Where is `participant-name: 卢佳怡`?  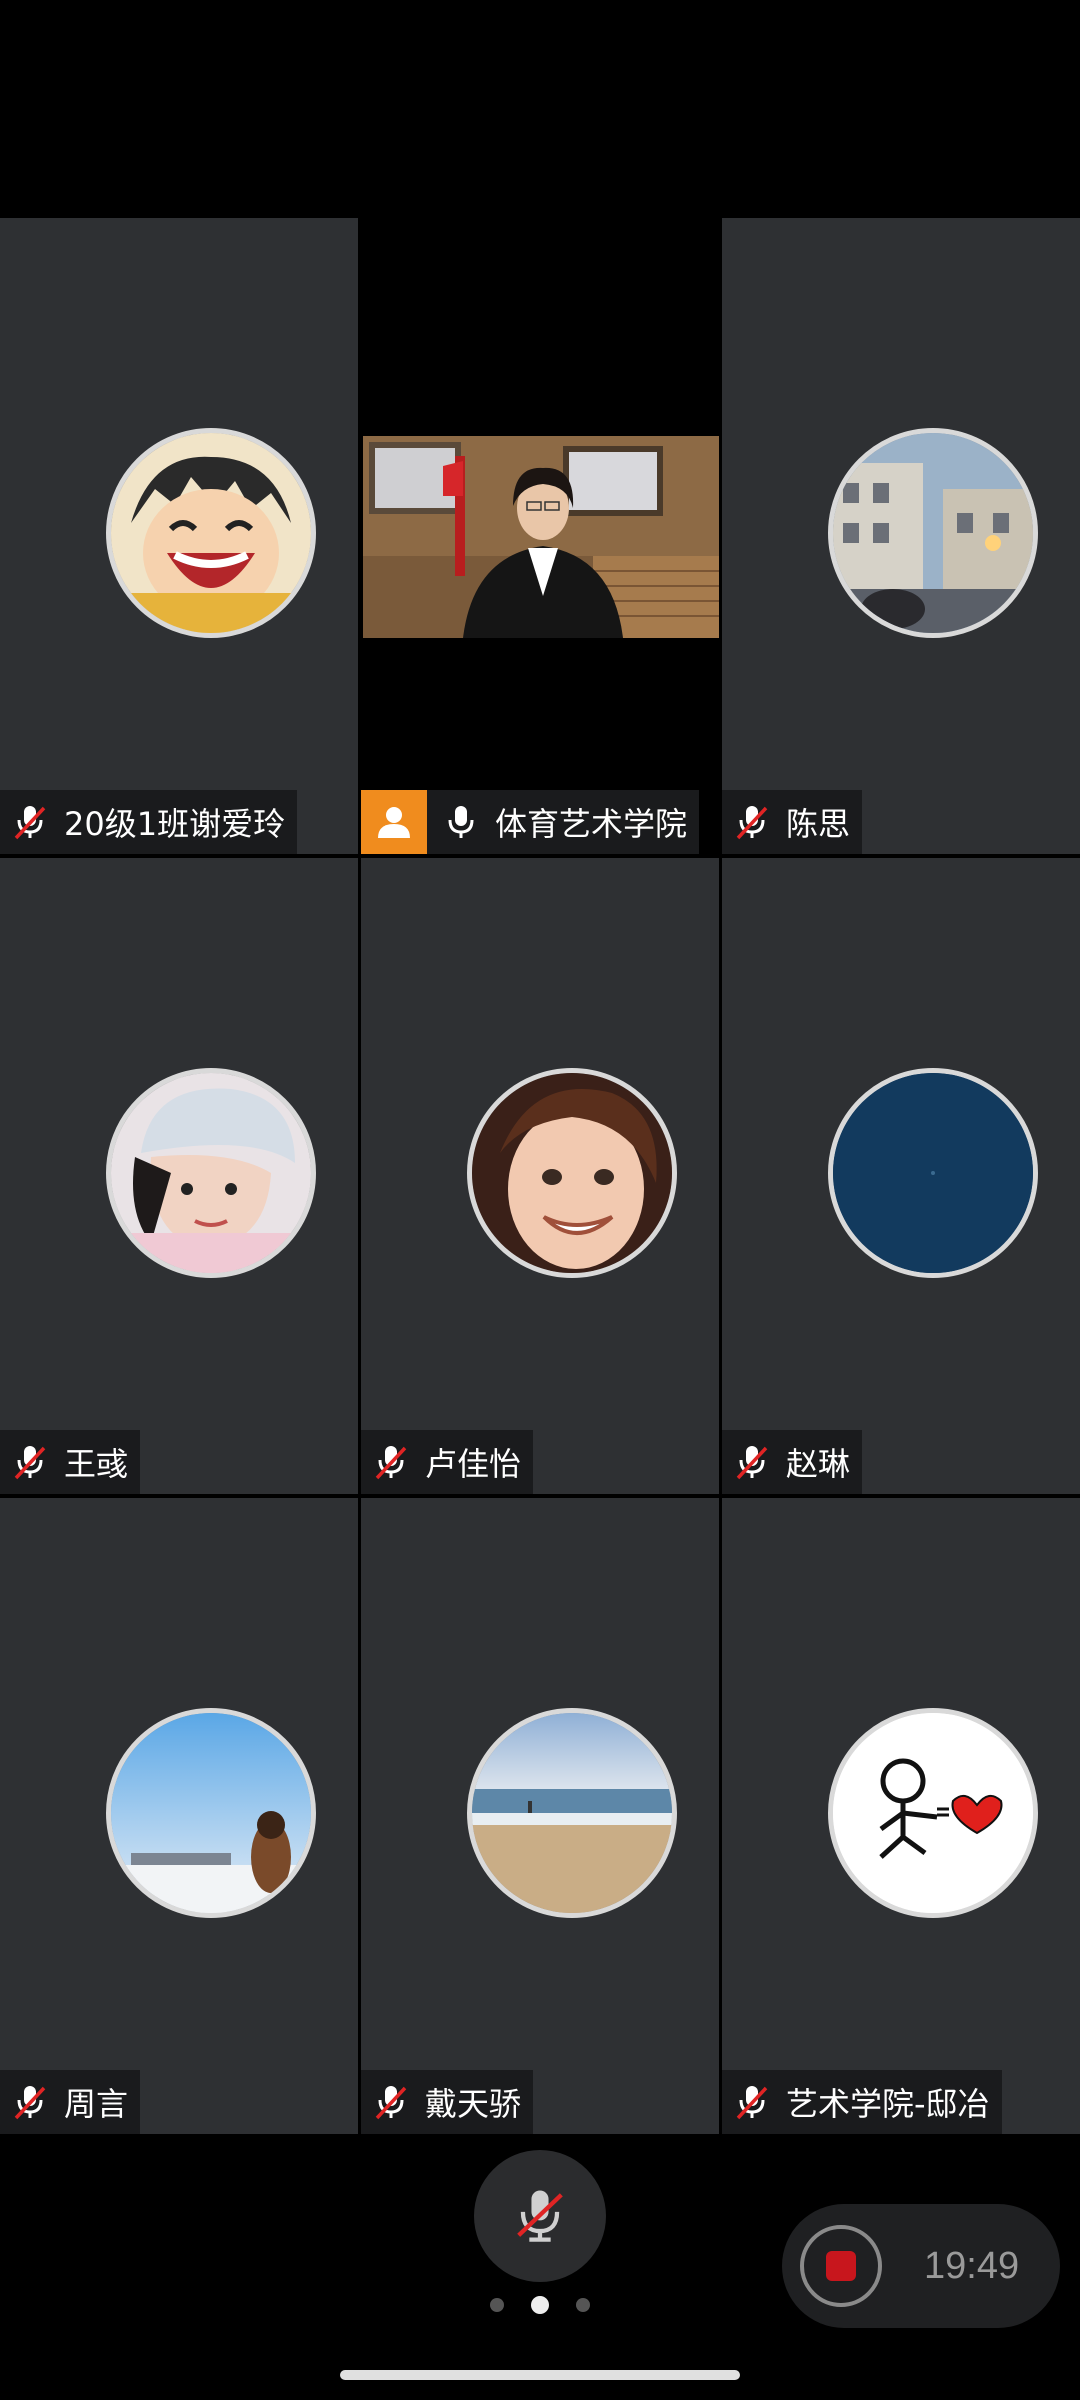
participant-name: 卢佳怡 is located at coordinates (473, 1464).